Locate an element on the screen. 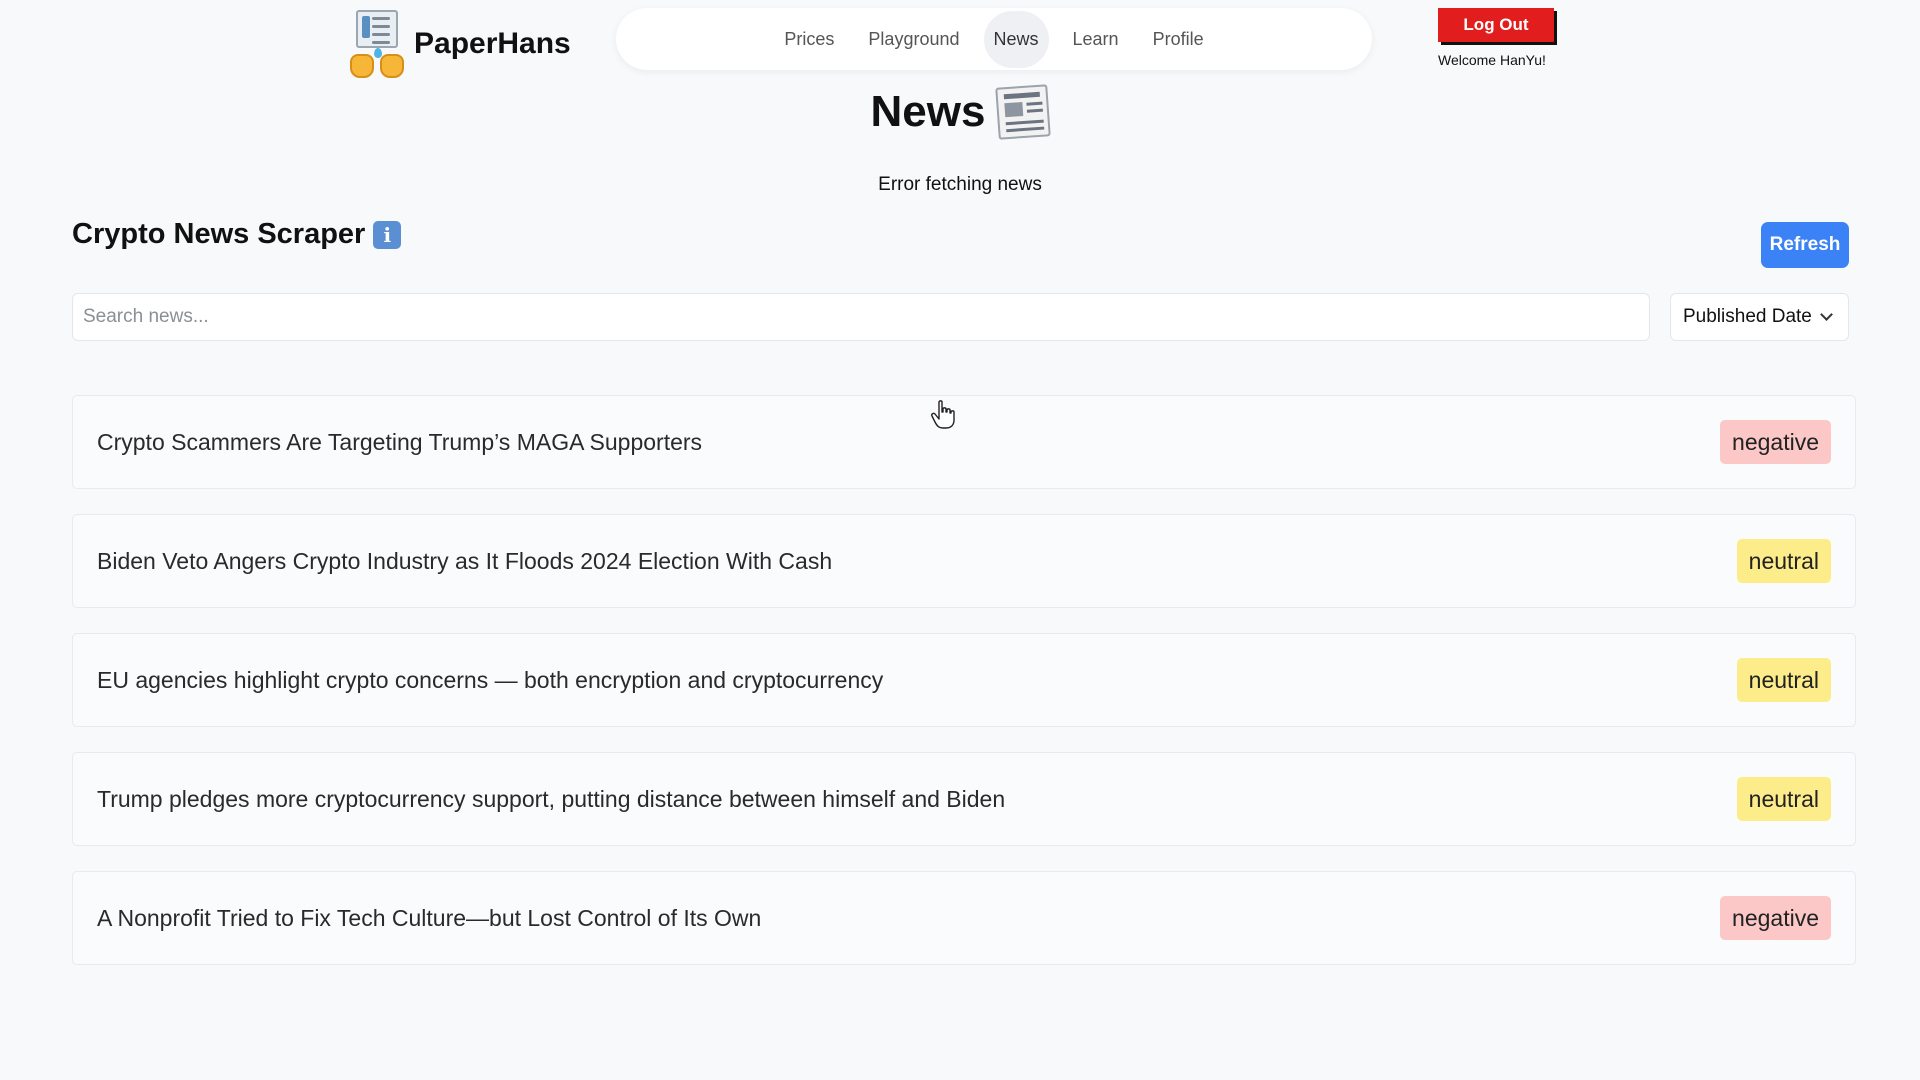 The image size is (1920, 1080). info-icon: i is located at coordinates (387, 234).